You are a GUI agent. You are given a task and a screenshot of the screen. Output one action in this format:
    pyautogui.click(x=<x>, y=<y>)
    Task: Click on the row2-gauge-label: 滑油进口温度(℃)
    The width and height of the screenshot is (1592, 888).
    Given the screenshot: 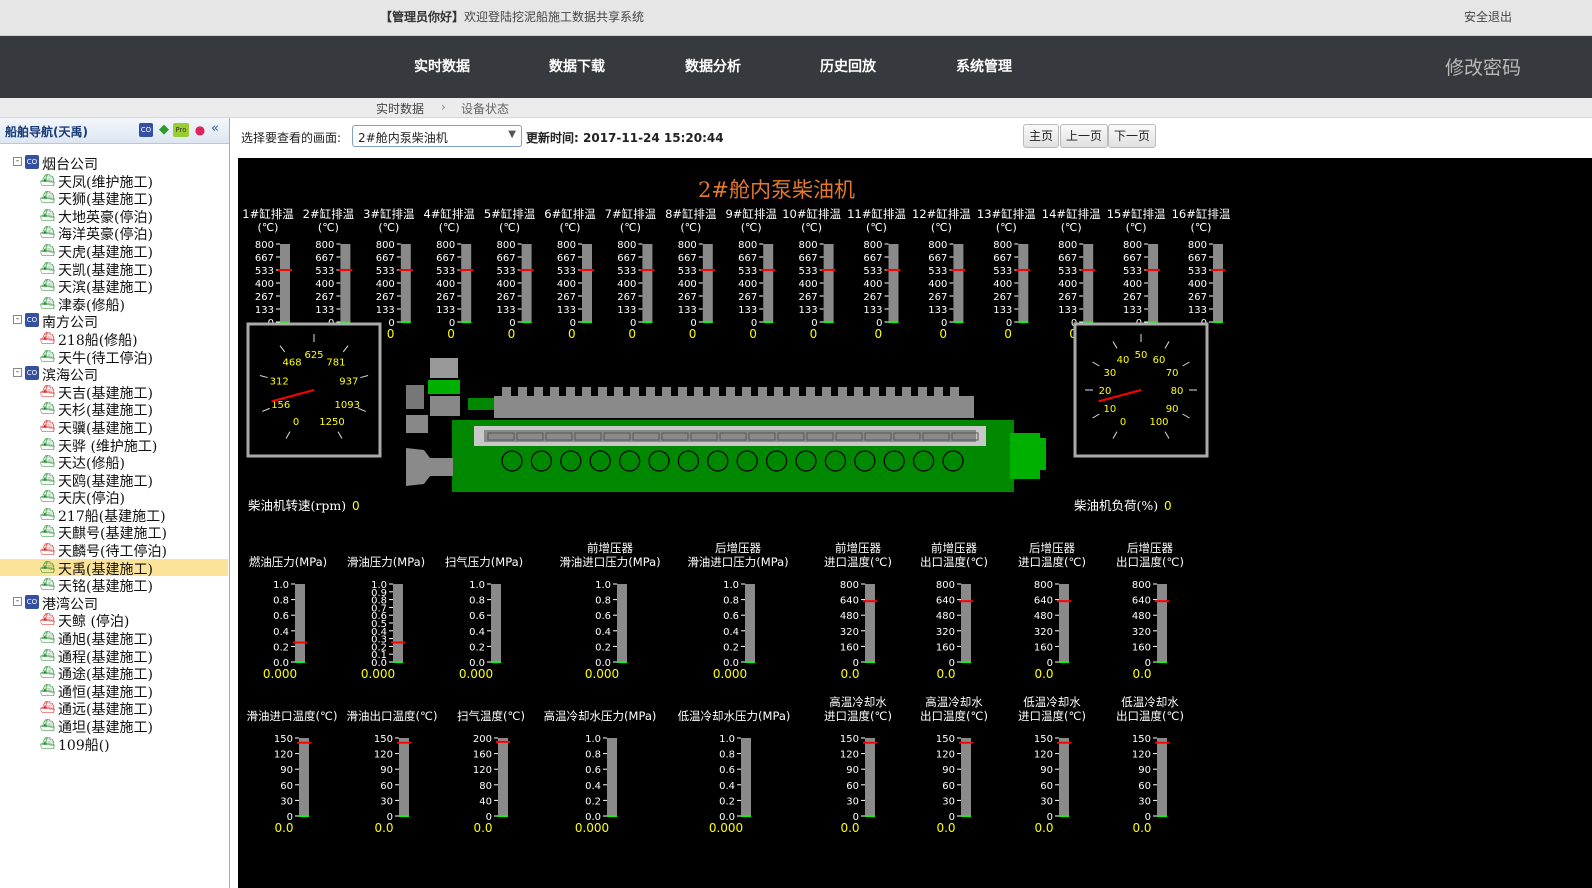 What is the action you would take?
    pyautogui.click(x=292, y=716)
    